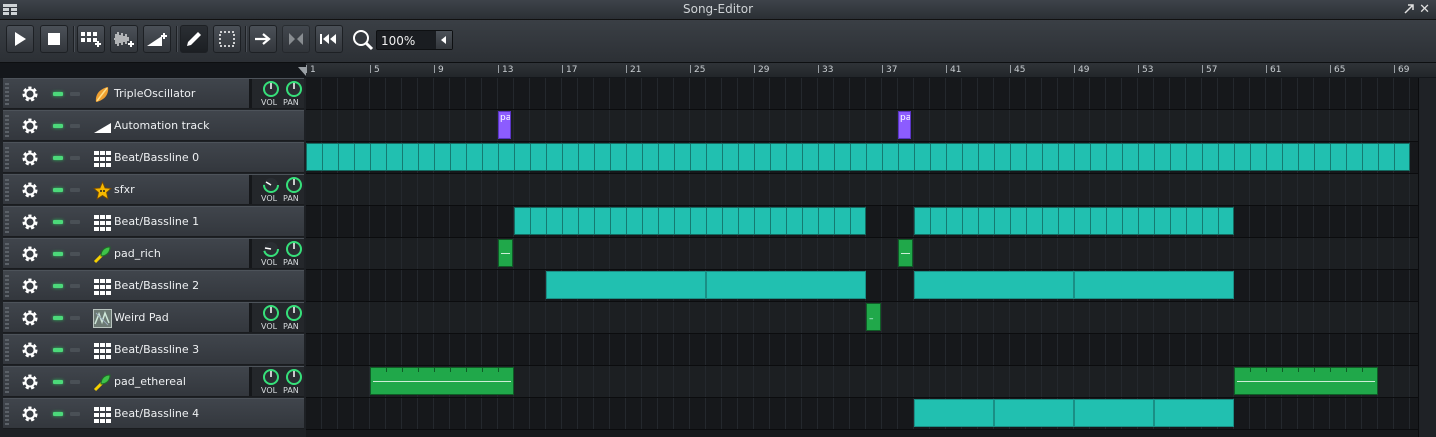  Describe the element at coordinates (444, 40) in the screenshot. I see `chevron-left-icon` at that location.